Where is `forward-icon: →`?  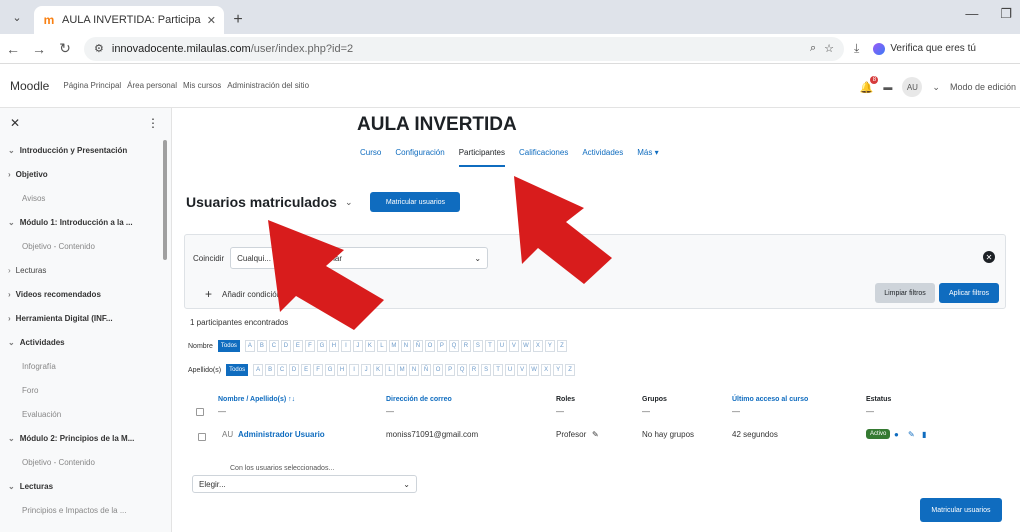 forward-icon: → is located at coordinates (39, 49).